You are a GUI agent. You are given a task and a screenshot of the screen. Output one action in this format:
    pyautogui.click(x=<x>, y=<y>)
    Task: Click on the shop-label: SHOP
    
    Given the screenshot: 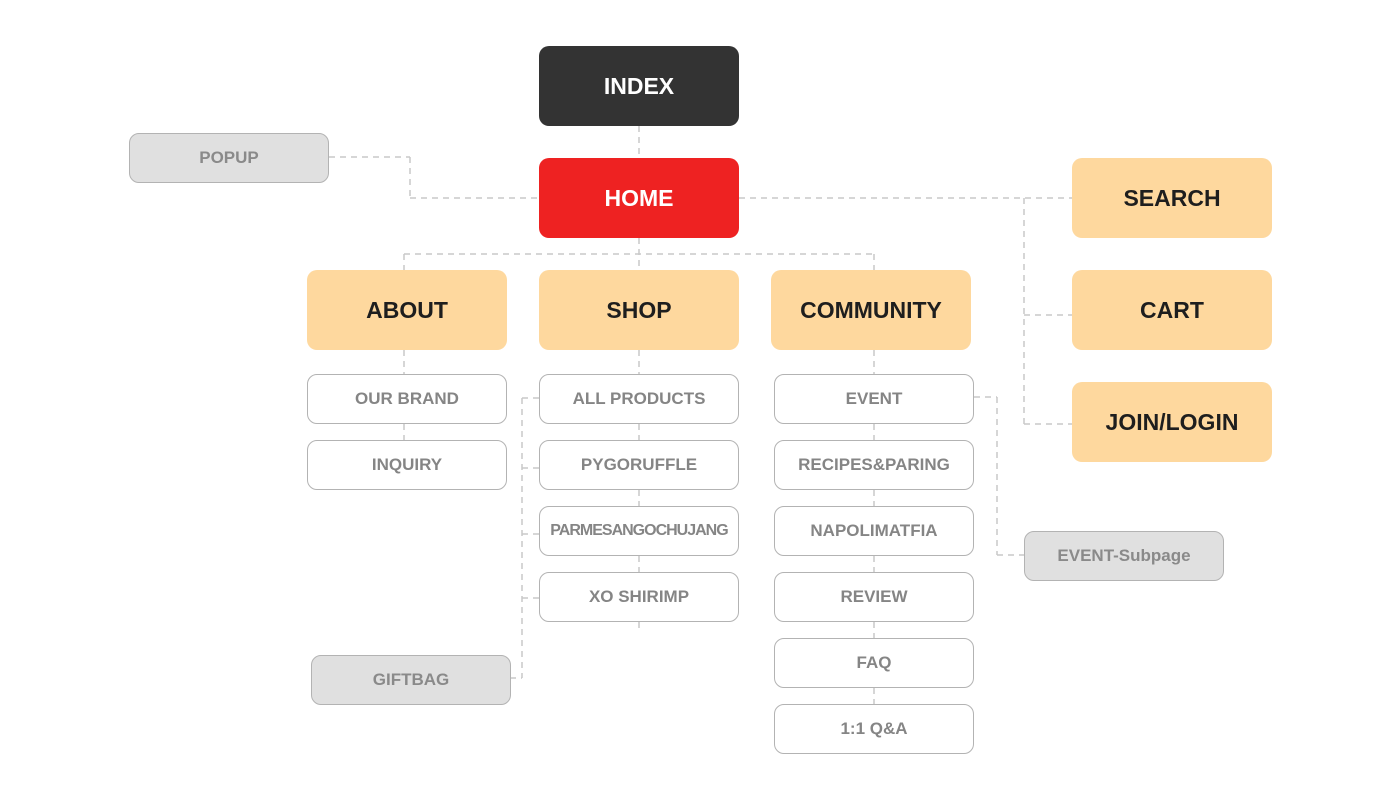 What is the action you would take?
    pyautogui.click(x=639, y=309)
    